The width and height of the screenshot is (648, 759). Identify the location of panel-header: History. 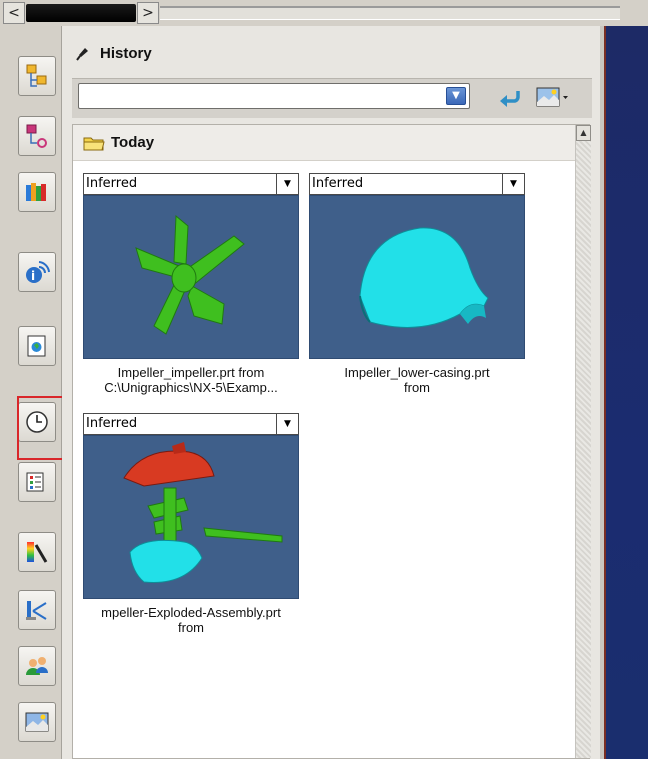
(114, 53).